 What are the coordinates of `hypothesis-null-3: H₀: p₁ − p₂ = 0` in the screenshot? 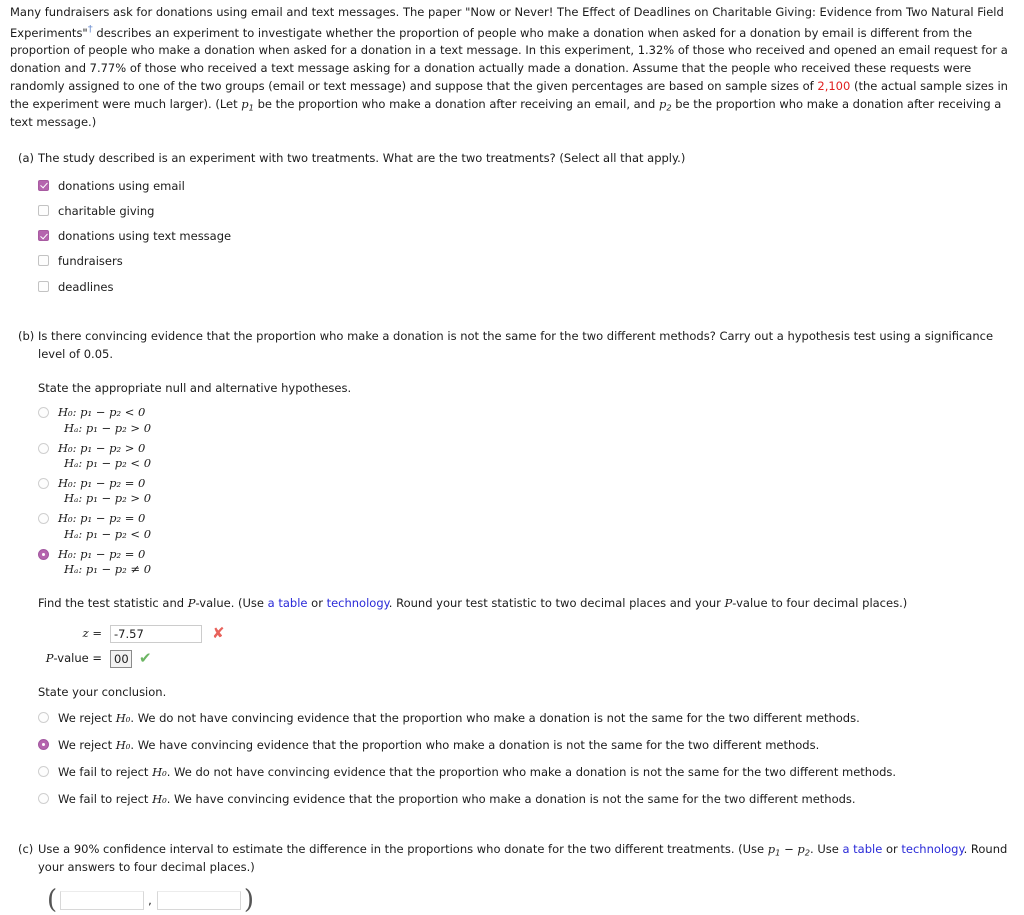 It's located at (102, 483).